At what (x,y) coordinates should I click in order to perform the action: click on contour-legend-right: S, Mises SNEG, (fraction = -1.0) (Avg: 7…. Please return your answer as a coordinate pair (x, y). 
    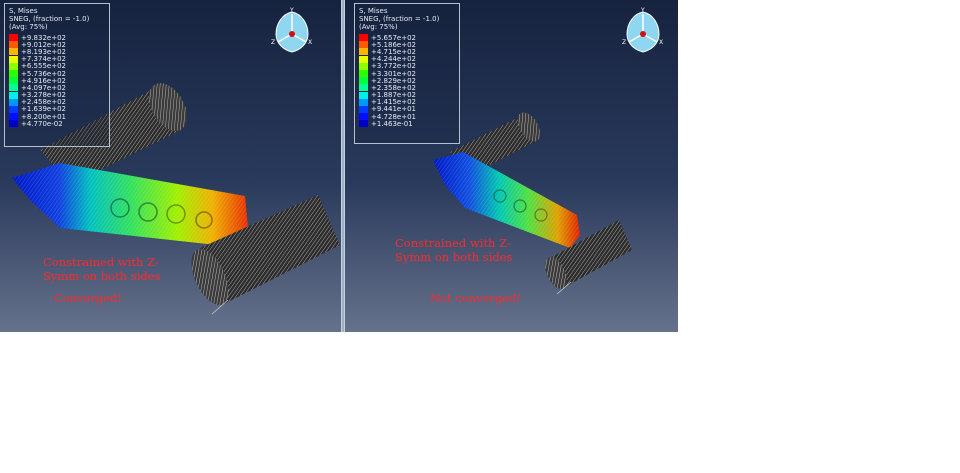
    Looking at the image, I should click on (407, 73).